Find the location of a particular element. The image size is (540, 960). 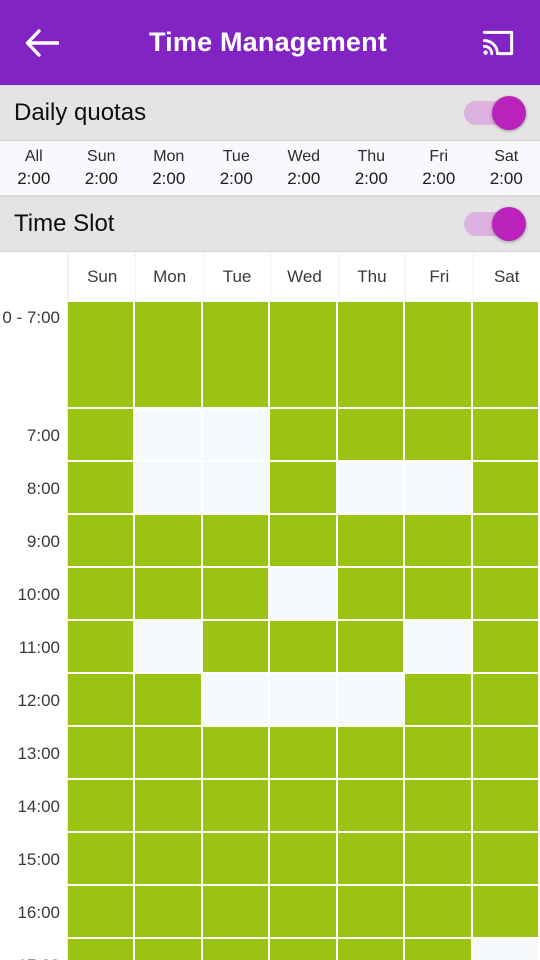

quota-cell-sat: Sat 2:00 is located at coordinates (506, 168).